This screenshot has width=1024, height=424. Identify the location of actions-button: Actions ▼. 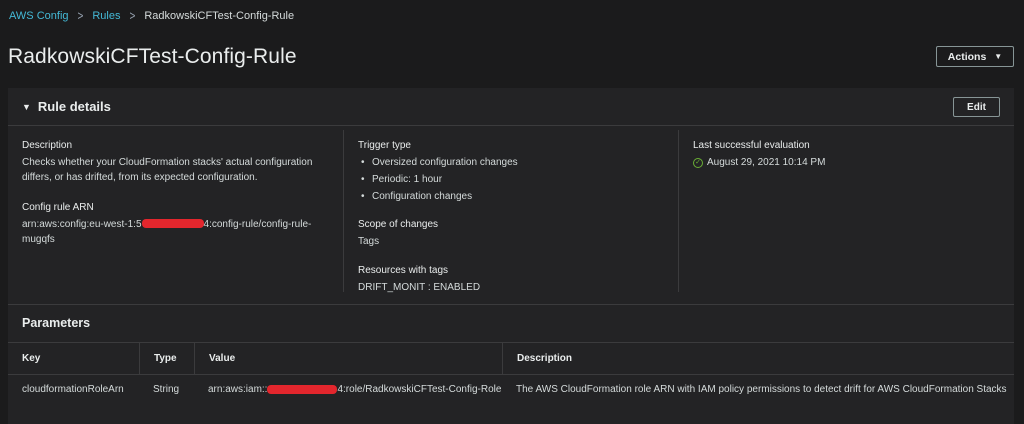
(975, 56).